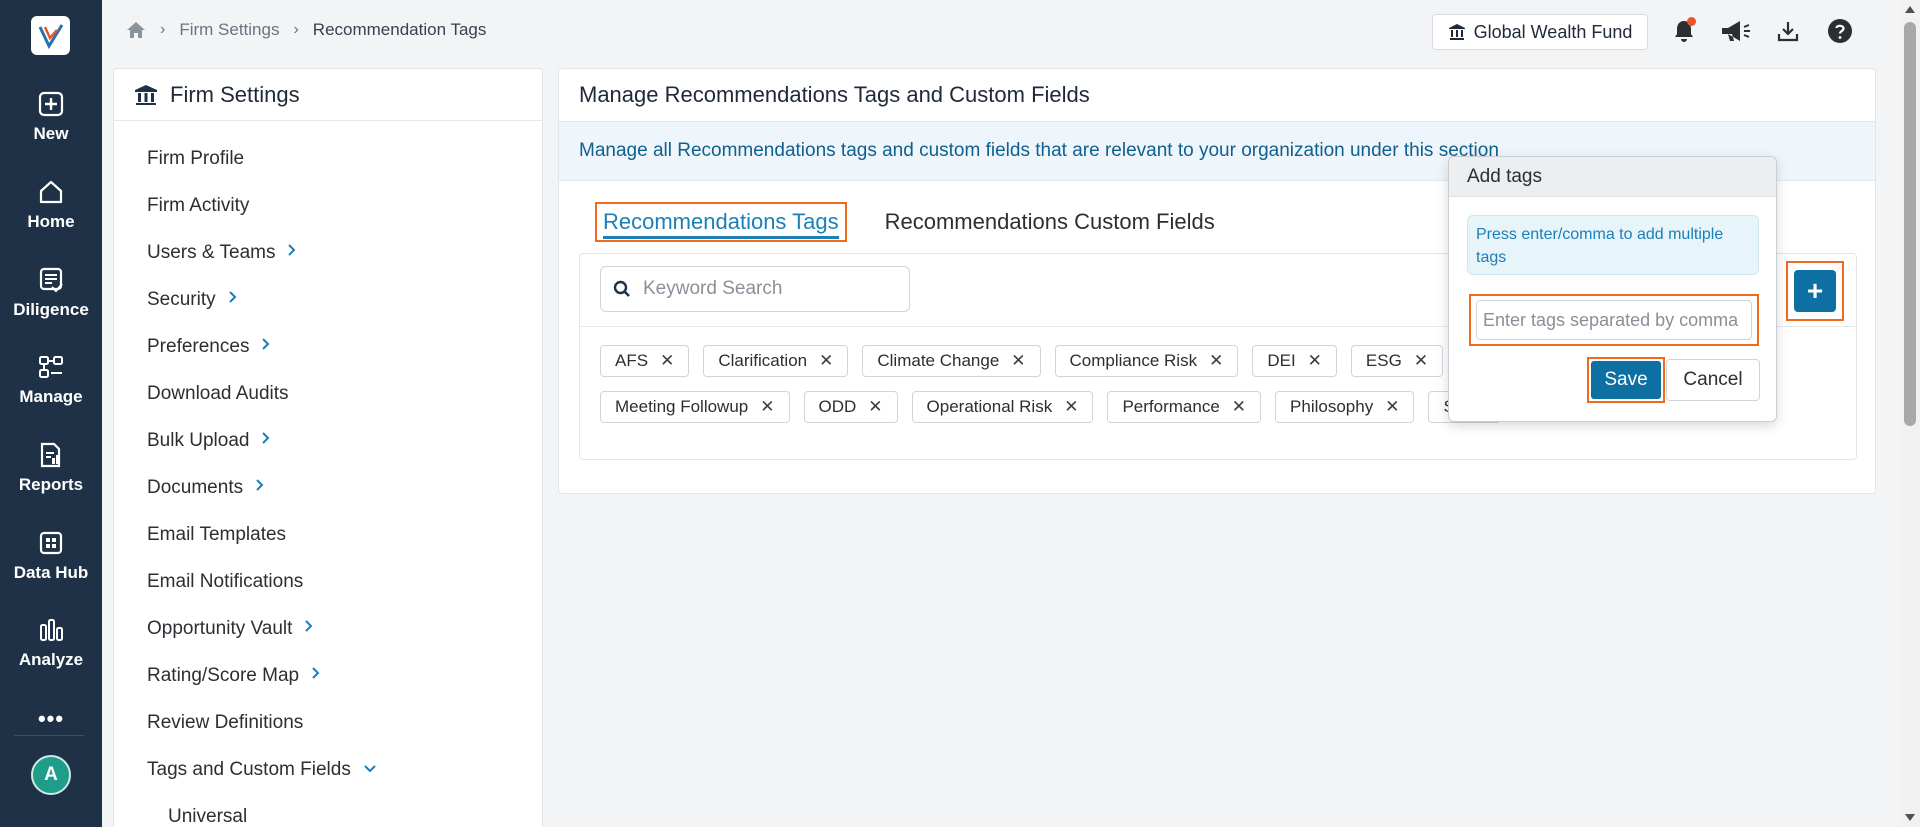  What do you see at coordinates (249, 769) in the screenshot?
I see `settings-item-label: Tags and Custom Fields` at bounding box center [249, 769].